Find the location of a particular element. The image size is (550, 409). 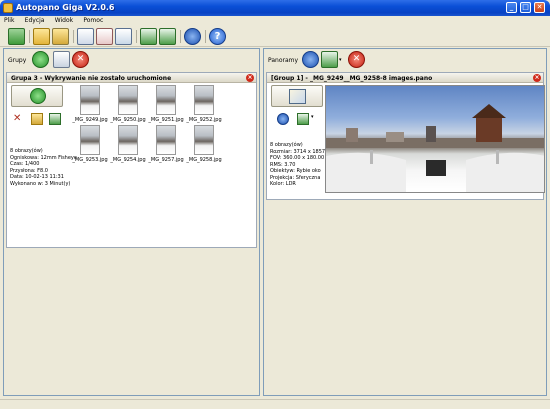

export-icon is located at coordinates (167, 36).